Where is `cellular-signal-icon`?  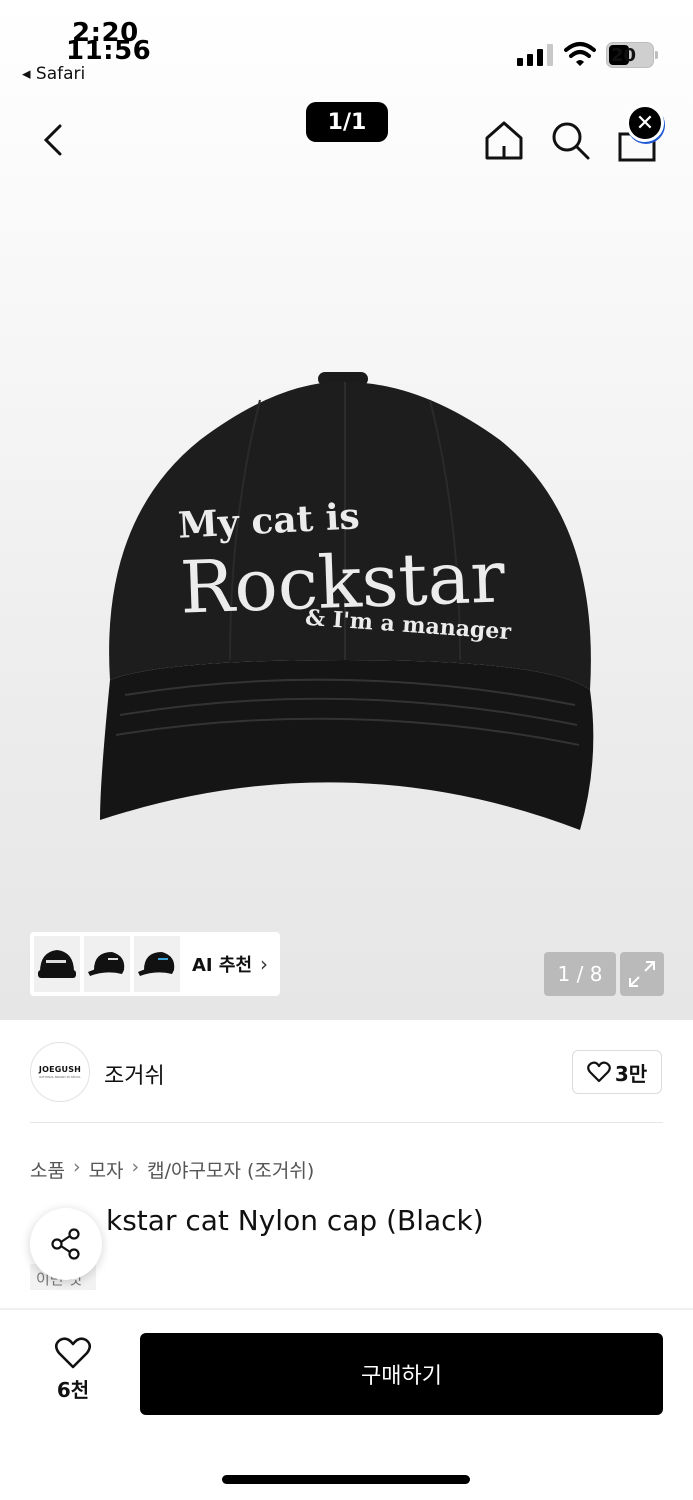
cellular-signal-icon is located at coordinates (535, 55).